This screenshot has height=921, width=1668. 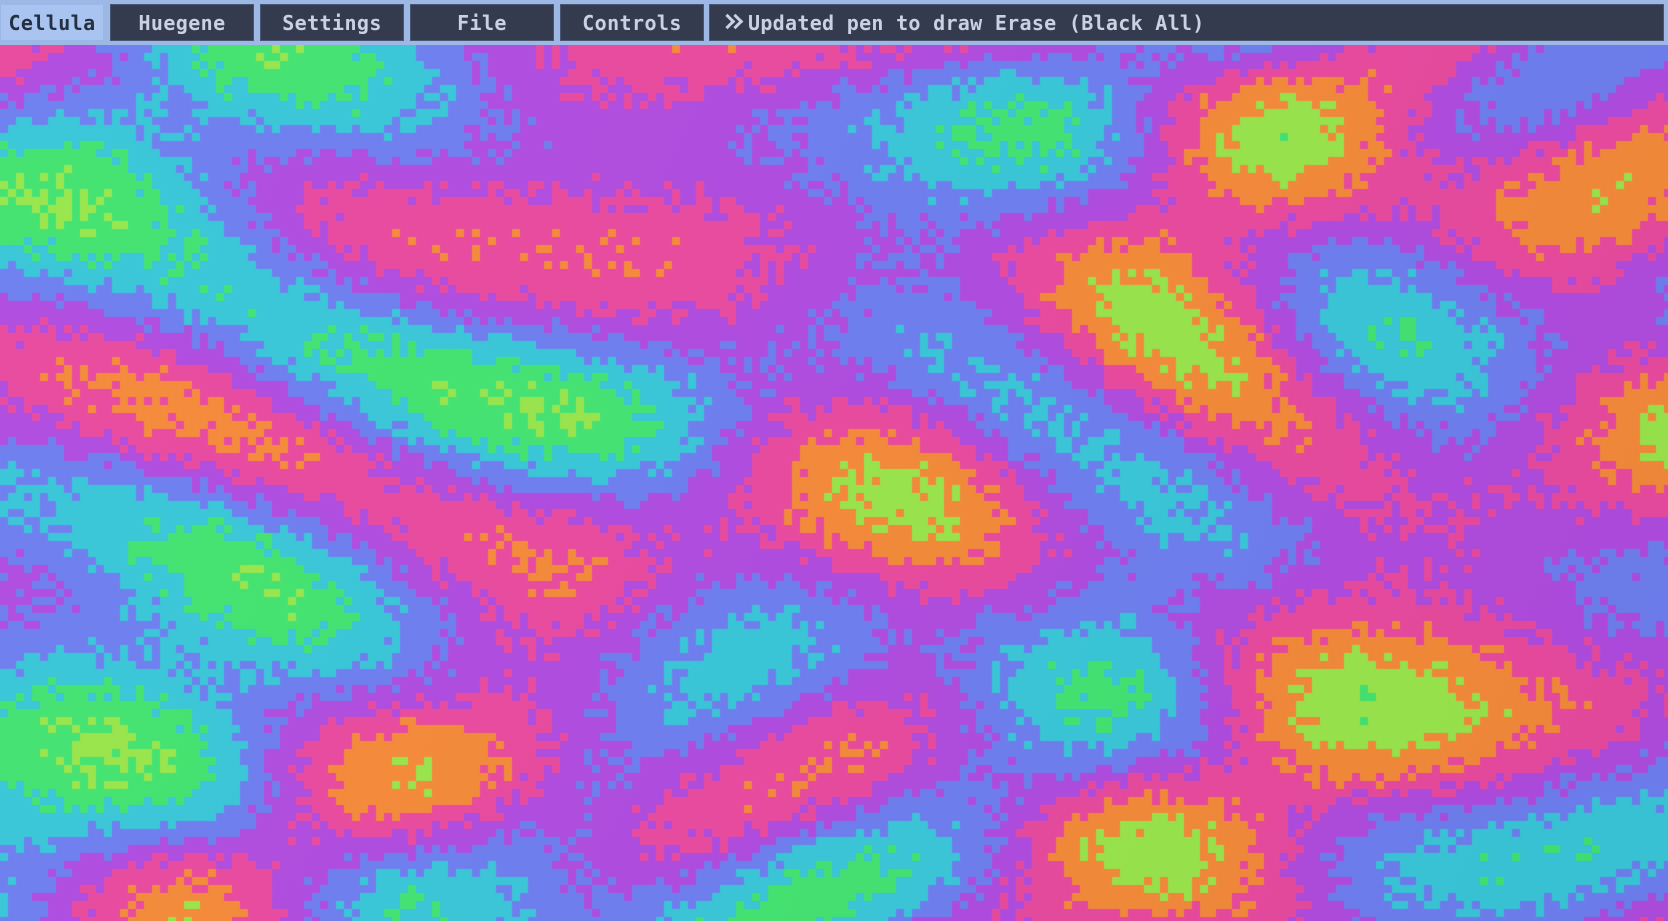 I want to click on huegene-menu-button: Huegene, so click(x=182, y=22).